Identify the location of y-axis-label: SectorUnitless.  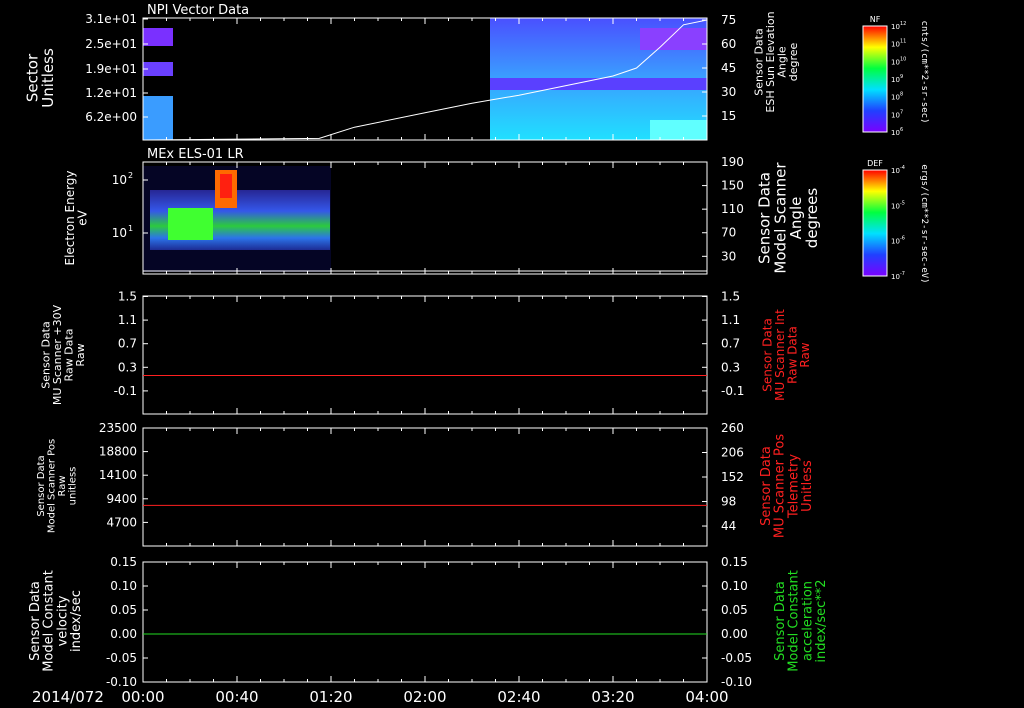
(40, 78).